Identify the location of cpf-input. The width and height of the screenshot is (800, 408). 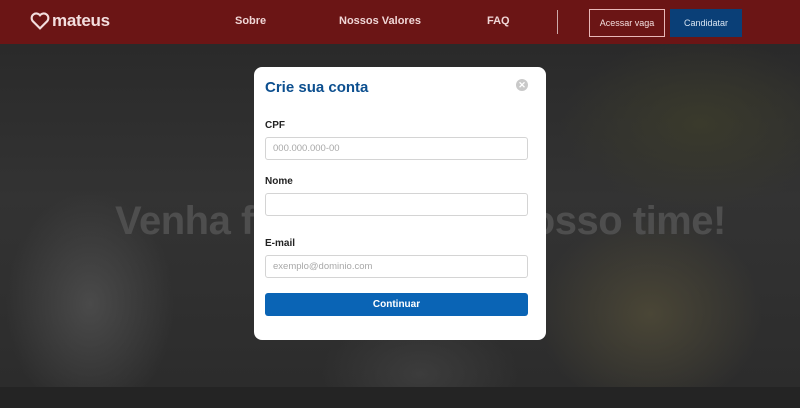
(396, 148).